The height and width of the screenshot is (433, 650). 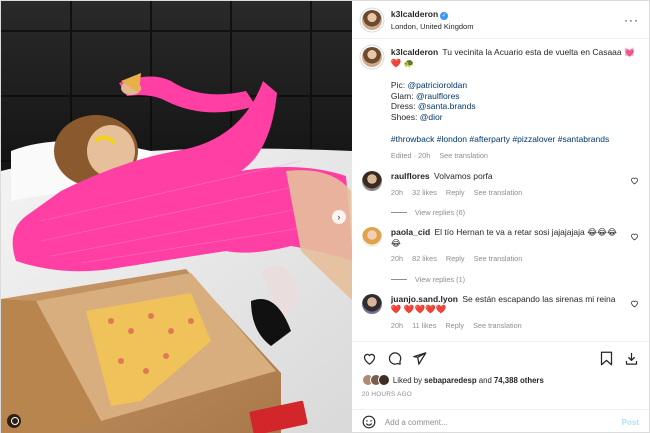 What do you see at coordinates (402, 95) in the screenshot?
I see `credit-label: Glam:` at bounding box center [402, 95].